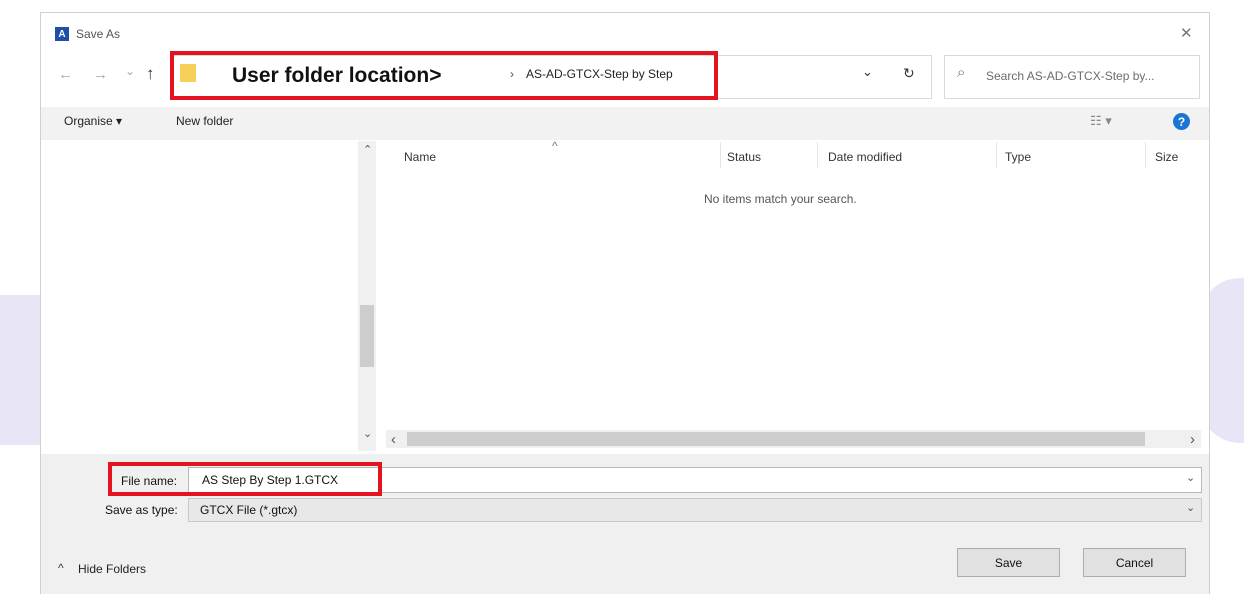 This screenshot has height=594, width=1244. I want to click on recent-locations-icon: ⌄, so click(130, 71).